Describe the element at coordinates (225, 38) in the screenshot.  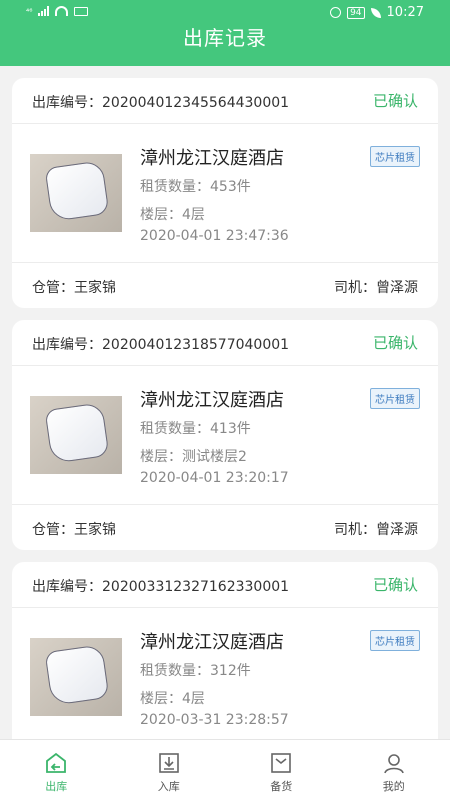
I see `page-title: 出库记录` at that location.